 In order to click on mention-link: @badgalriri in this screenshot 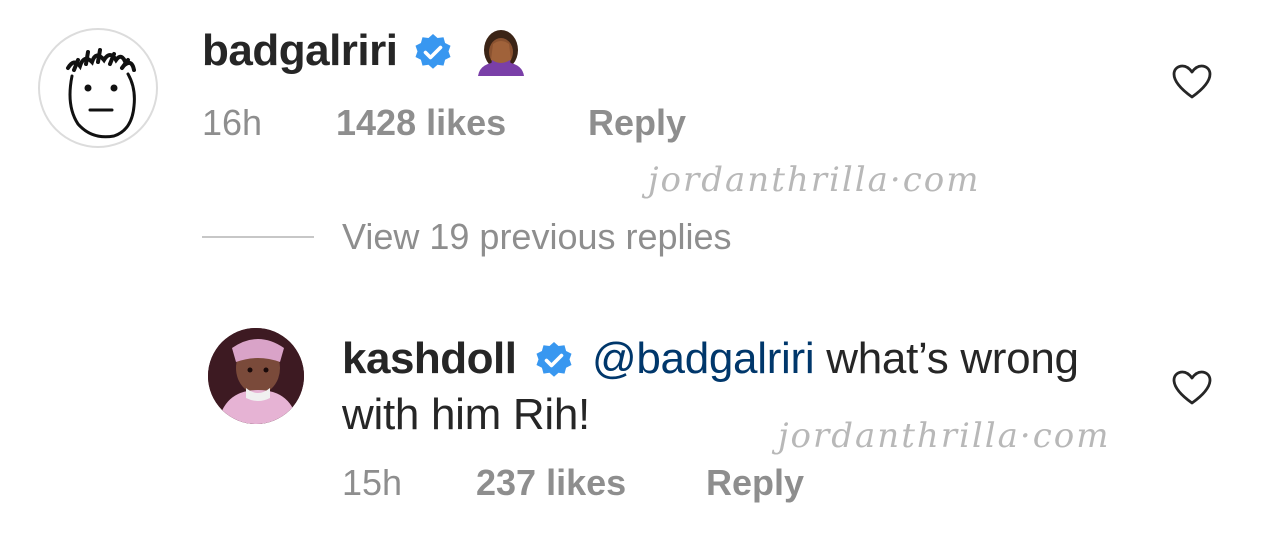, I will do `click(703, 358)`.